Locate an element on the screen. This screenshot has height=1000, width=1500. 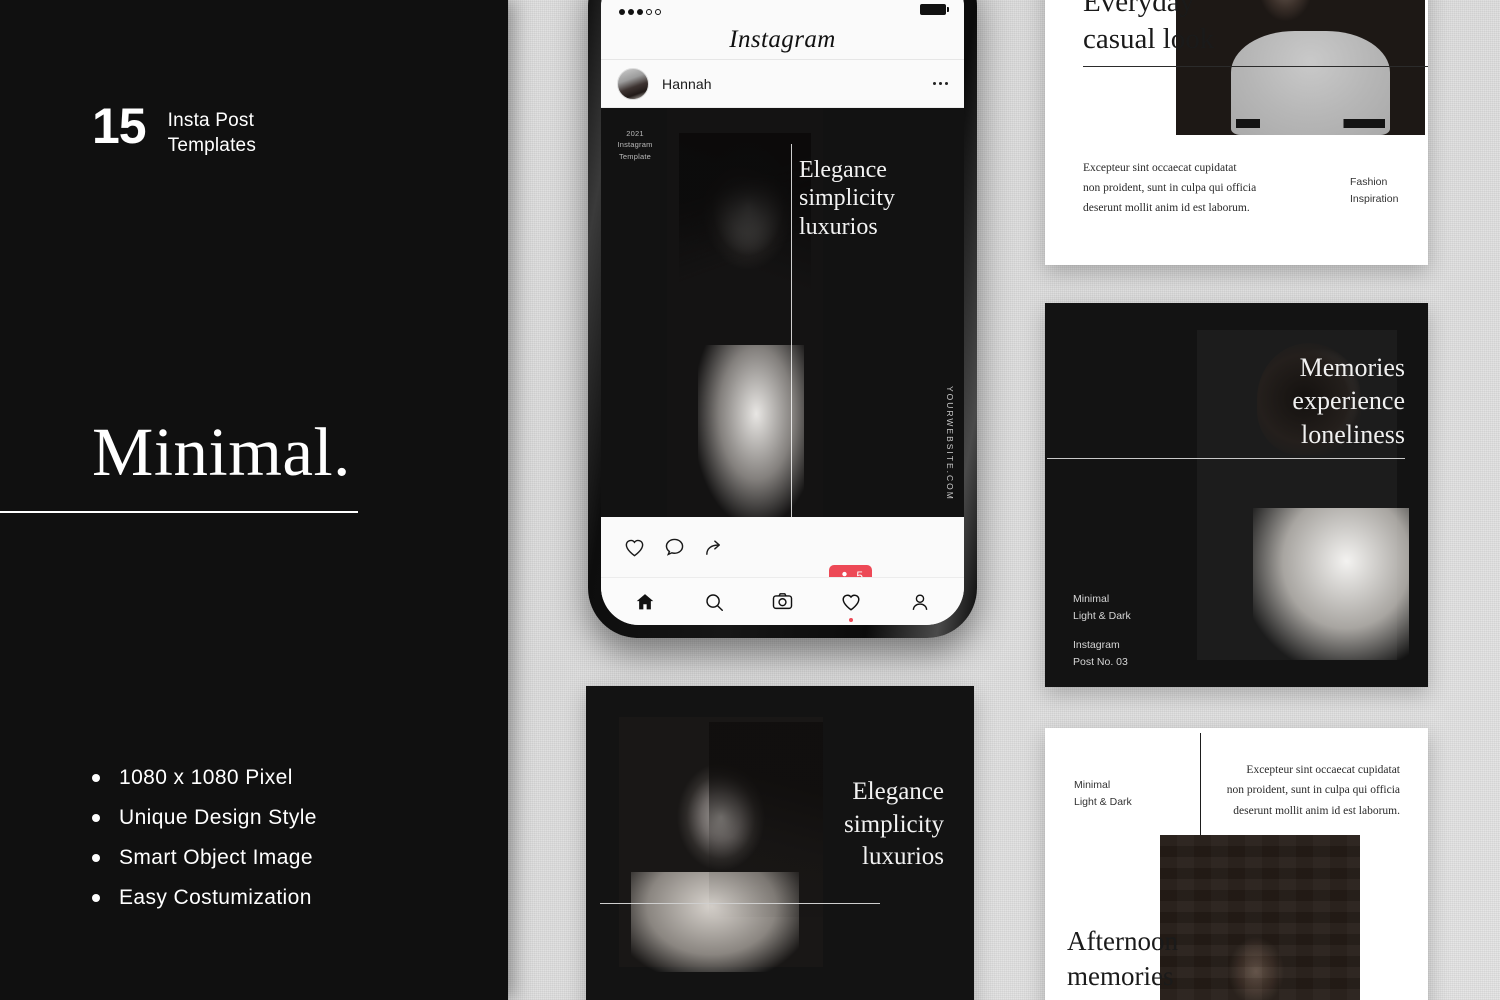
battery-icon is located at coordinates (934, 9).